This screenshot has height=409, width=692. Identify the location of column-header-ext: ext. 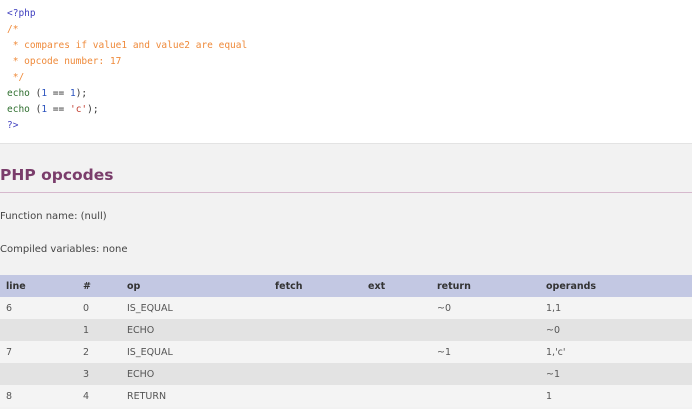
(396, 286).